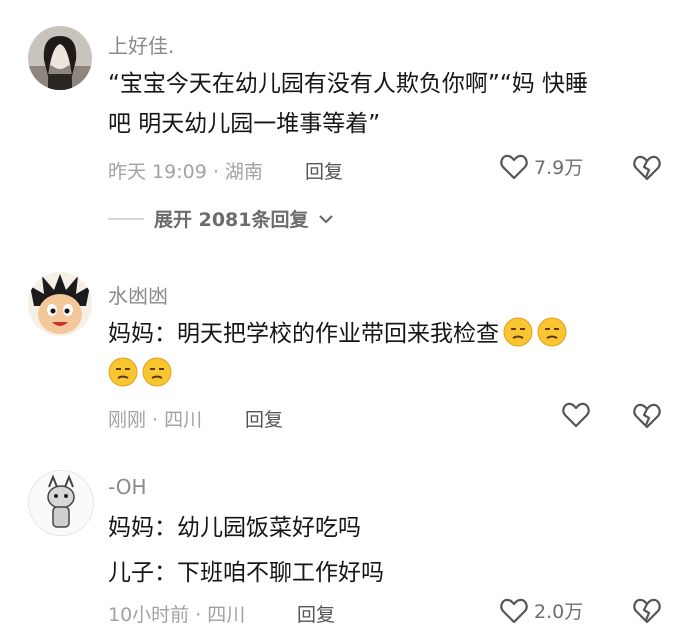 The width and height of the screenshot is (690, 634). I want to click on comment-line: 儿子：下班咱不聊工作好吗, so click(246, 573).